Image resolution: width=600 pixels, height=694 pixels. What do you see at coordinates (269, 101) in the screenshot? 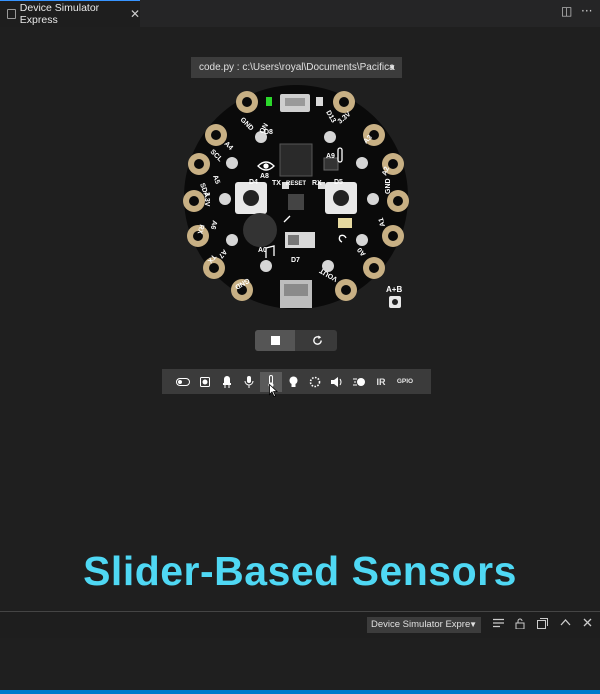
I see `on-led` at bounding box center [269, 101].